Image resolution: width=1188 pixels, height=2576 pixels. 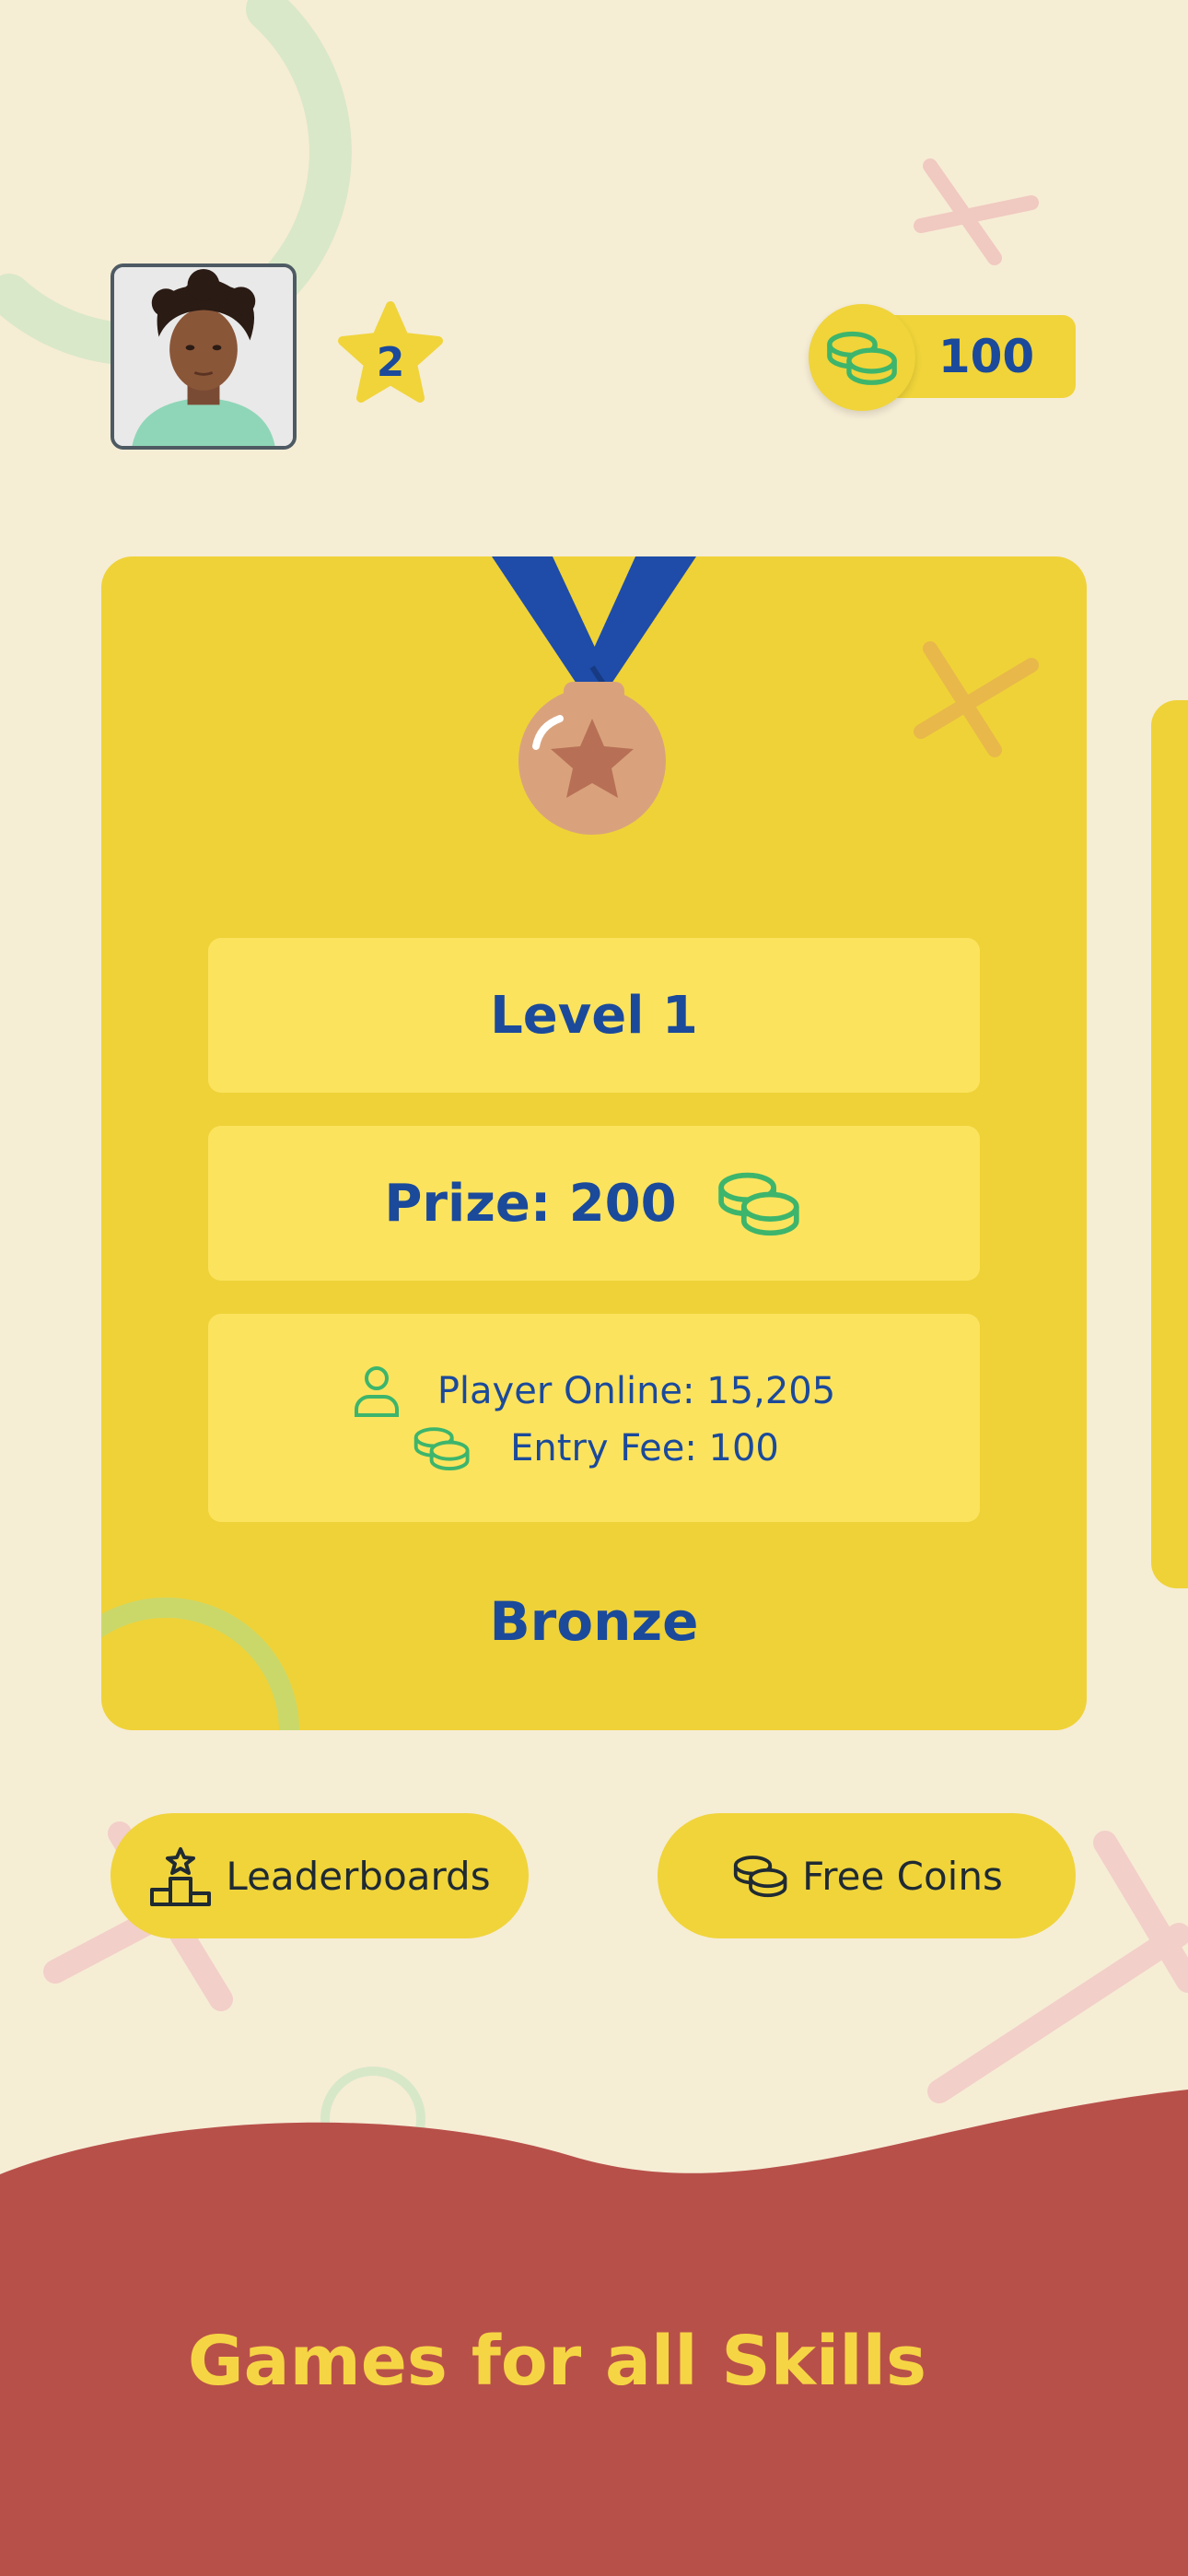 I want to click on prize-label: Prize: 200, so click(x=530, y=1203).